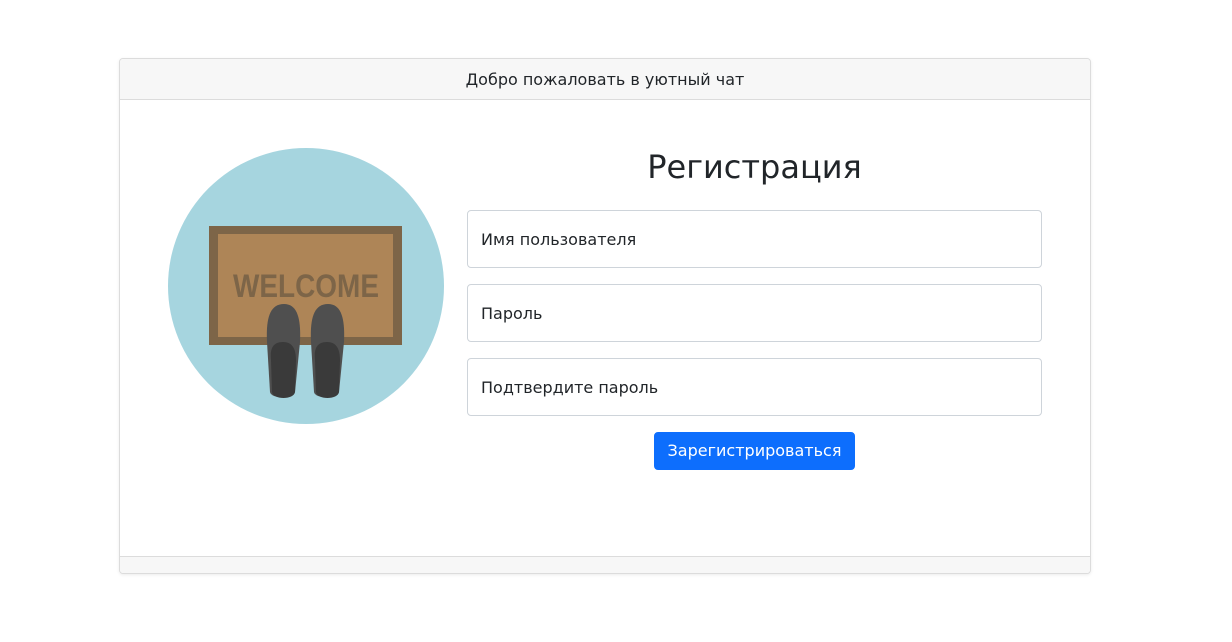 The image size is (1232, 642). Describe the element at coordinates (283, 351) in the screenshot. I see `left-slipper` at that location.